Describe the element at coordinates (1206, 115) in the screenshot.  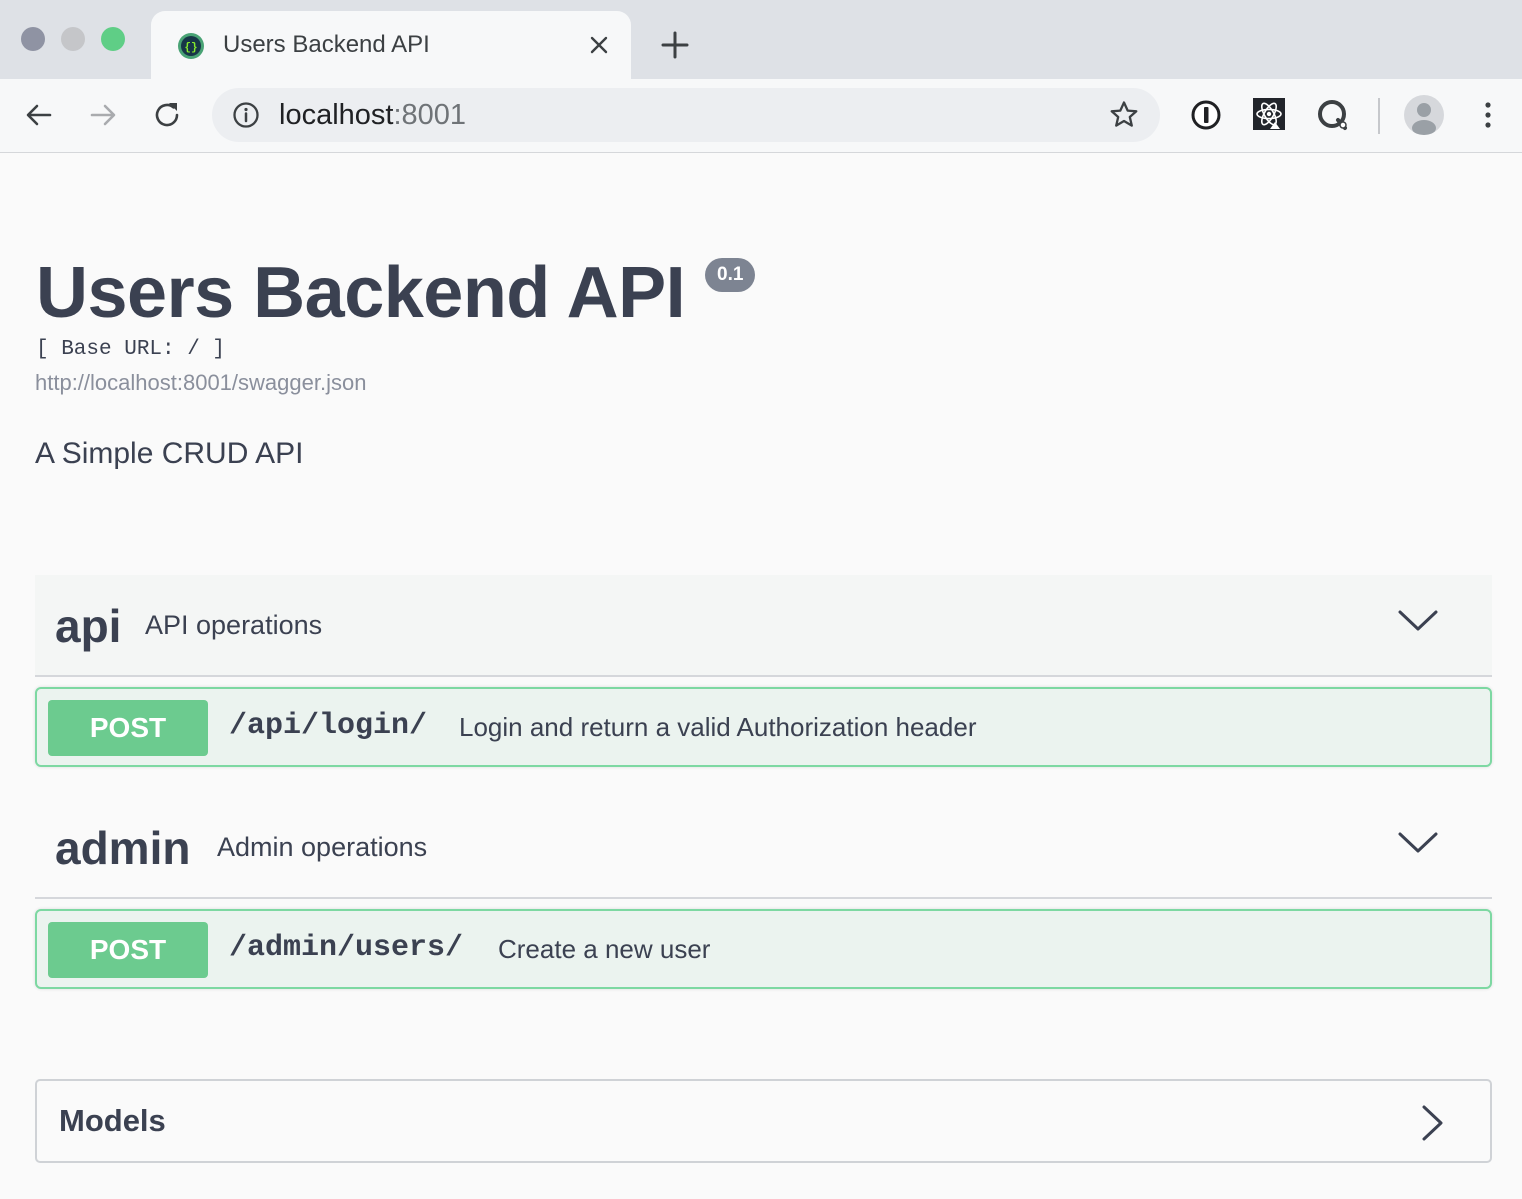
I see `password-manager-icon` at that location.